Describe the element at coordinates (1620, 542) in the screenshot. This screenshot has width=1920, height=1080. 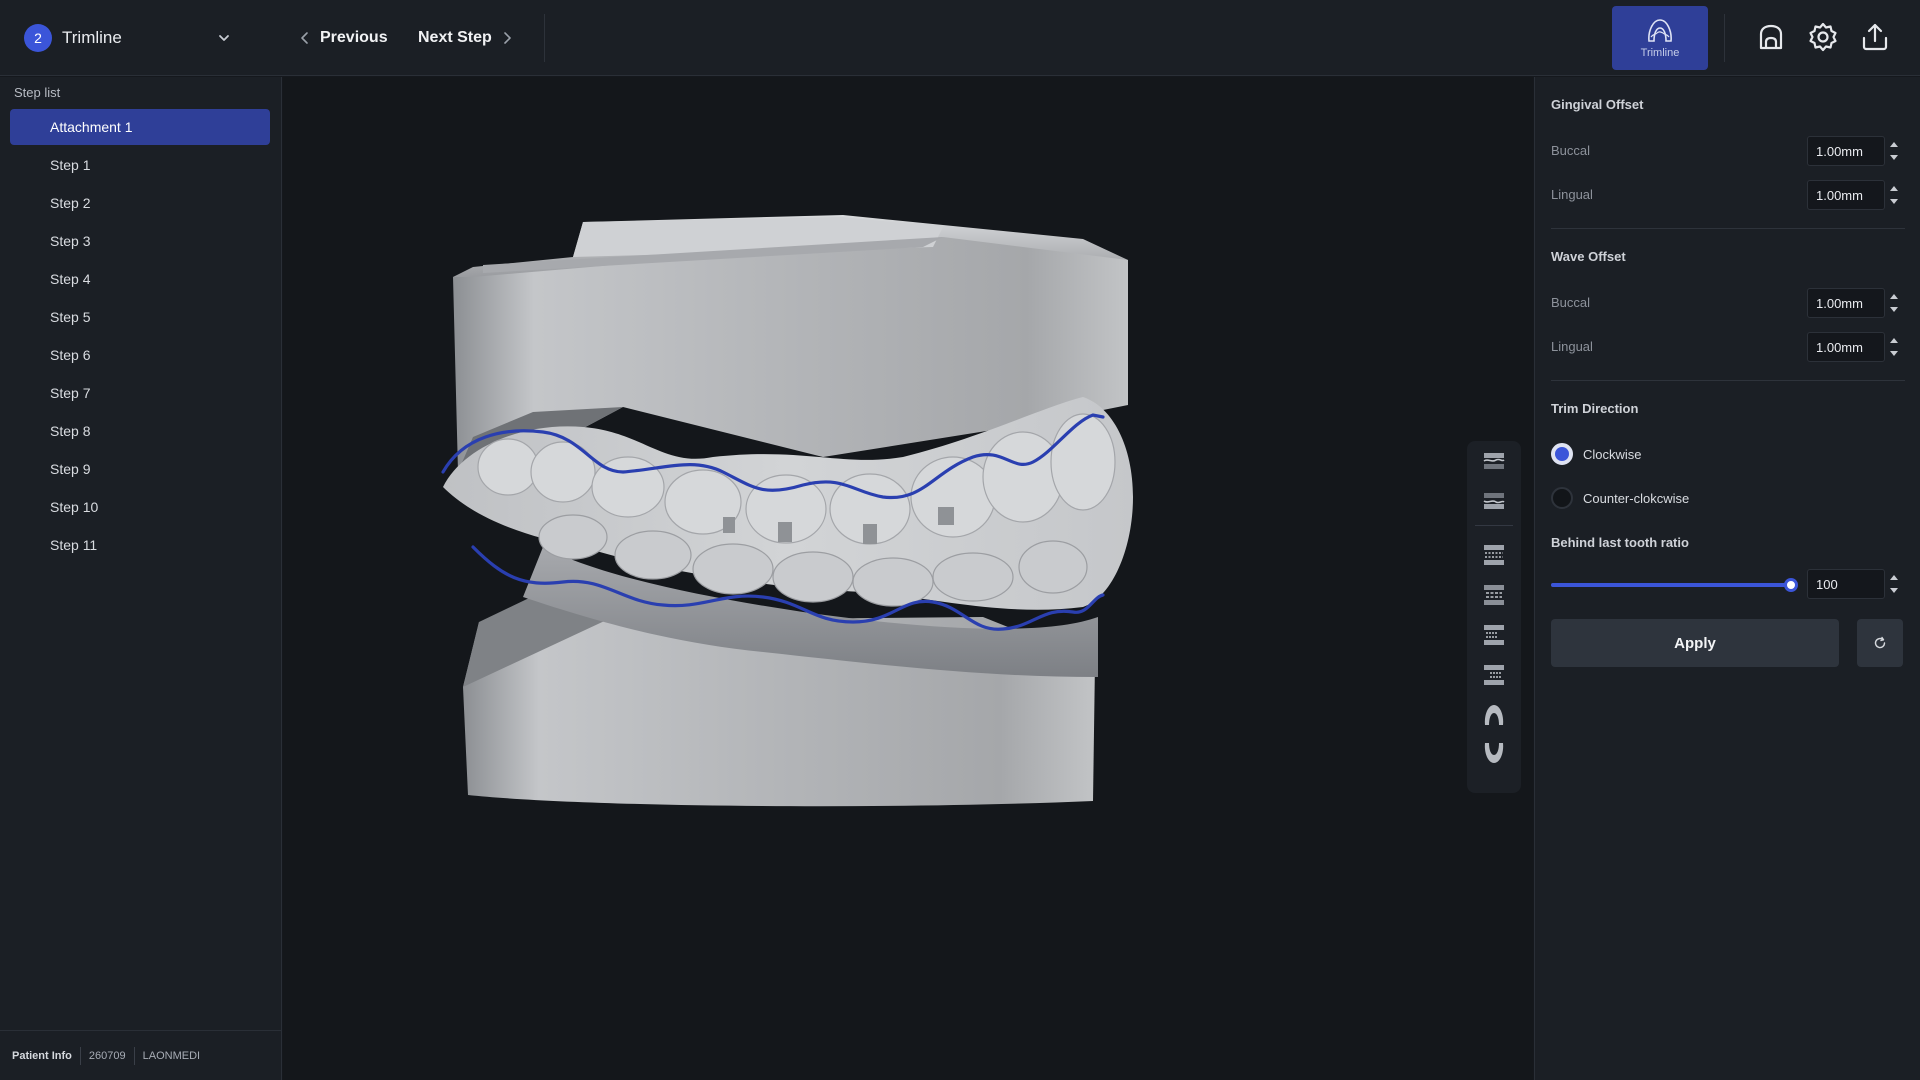
I see `behind-last-tooth-title: Behind last tooth ratio` at that location.